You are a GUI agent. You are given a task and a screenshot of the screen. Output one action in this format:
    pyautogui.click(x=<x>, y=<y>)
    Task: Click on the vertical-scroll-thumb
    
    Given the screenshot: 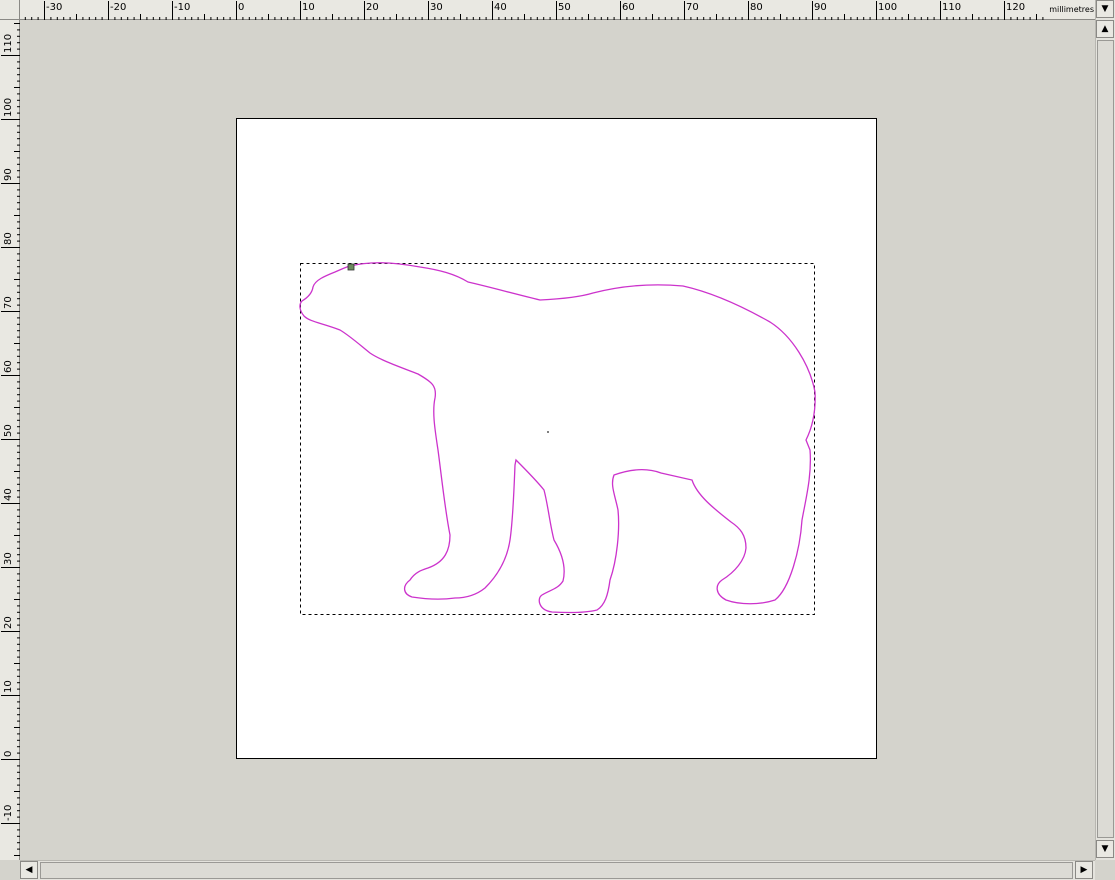 What is the action you would take?
    pyautogui.click(x=1105, y=439)
    